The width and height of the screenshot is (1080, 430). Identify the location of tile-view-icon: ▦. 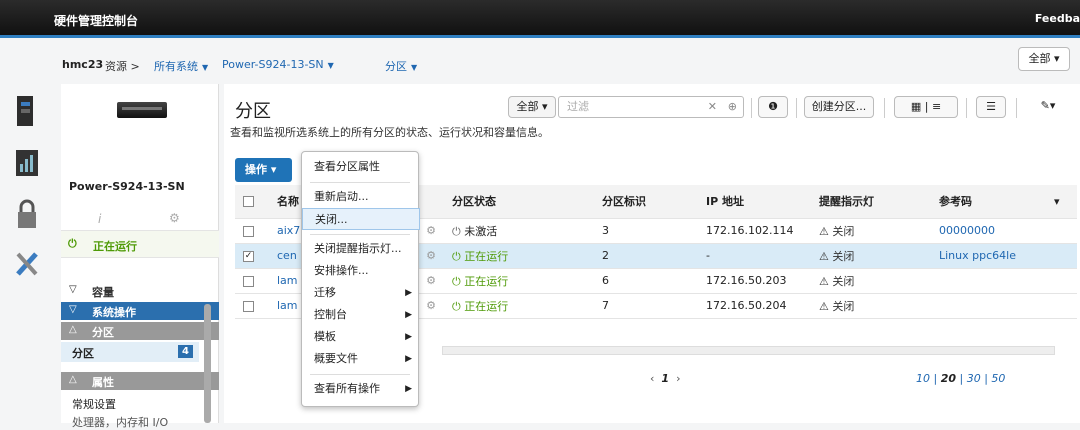
(916, 106).